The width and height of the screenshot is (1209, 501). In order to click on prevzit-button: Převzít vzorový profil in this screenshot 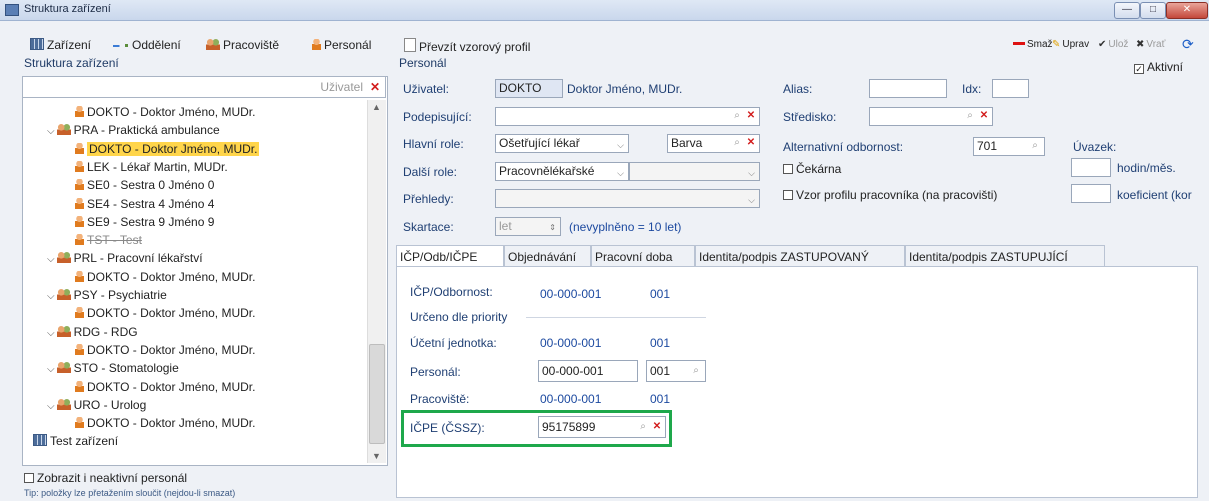, I will do `click(467, 46)`.